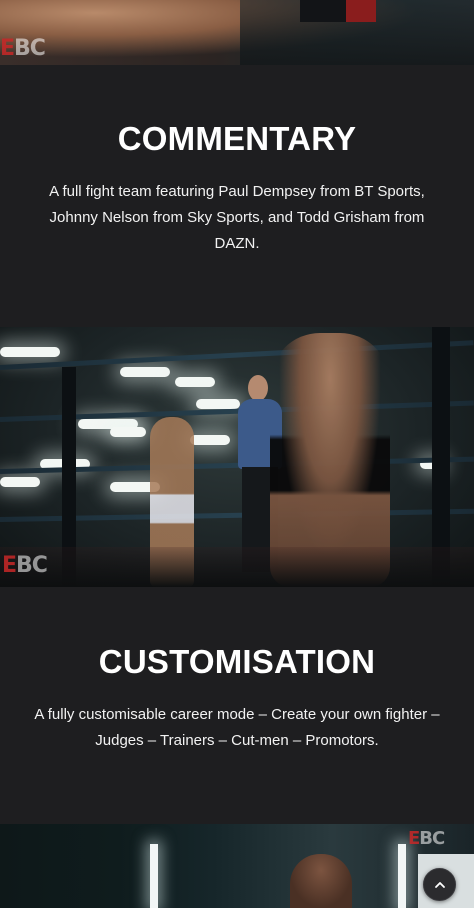 Image resolution: width=474 pixels, height=908 pixels. Describe the element at coordinates (361, 11) in the screenshot. I see `red-banner` at that location.